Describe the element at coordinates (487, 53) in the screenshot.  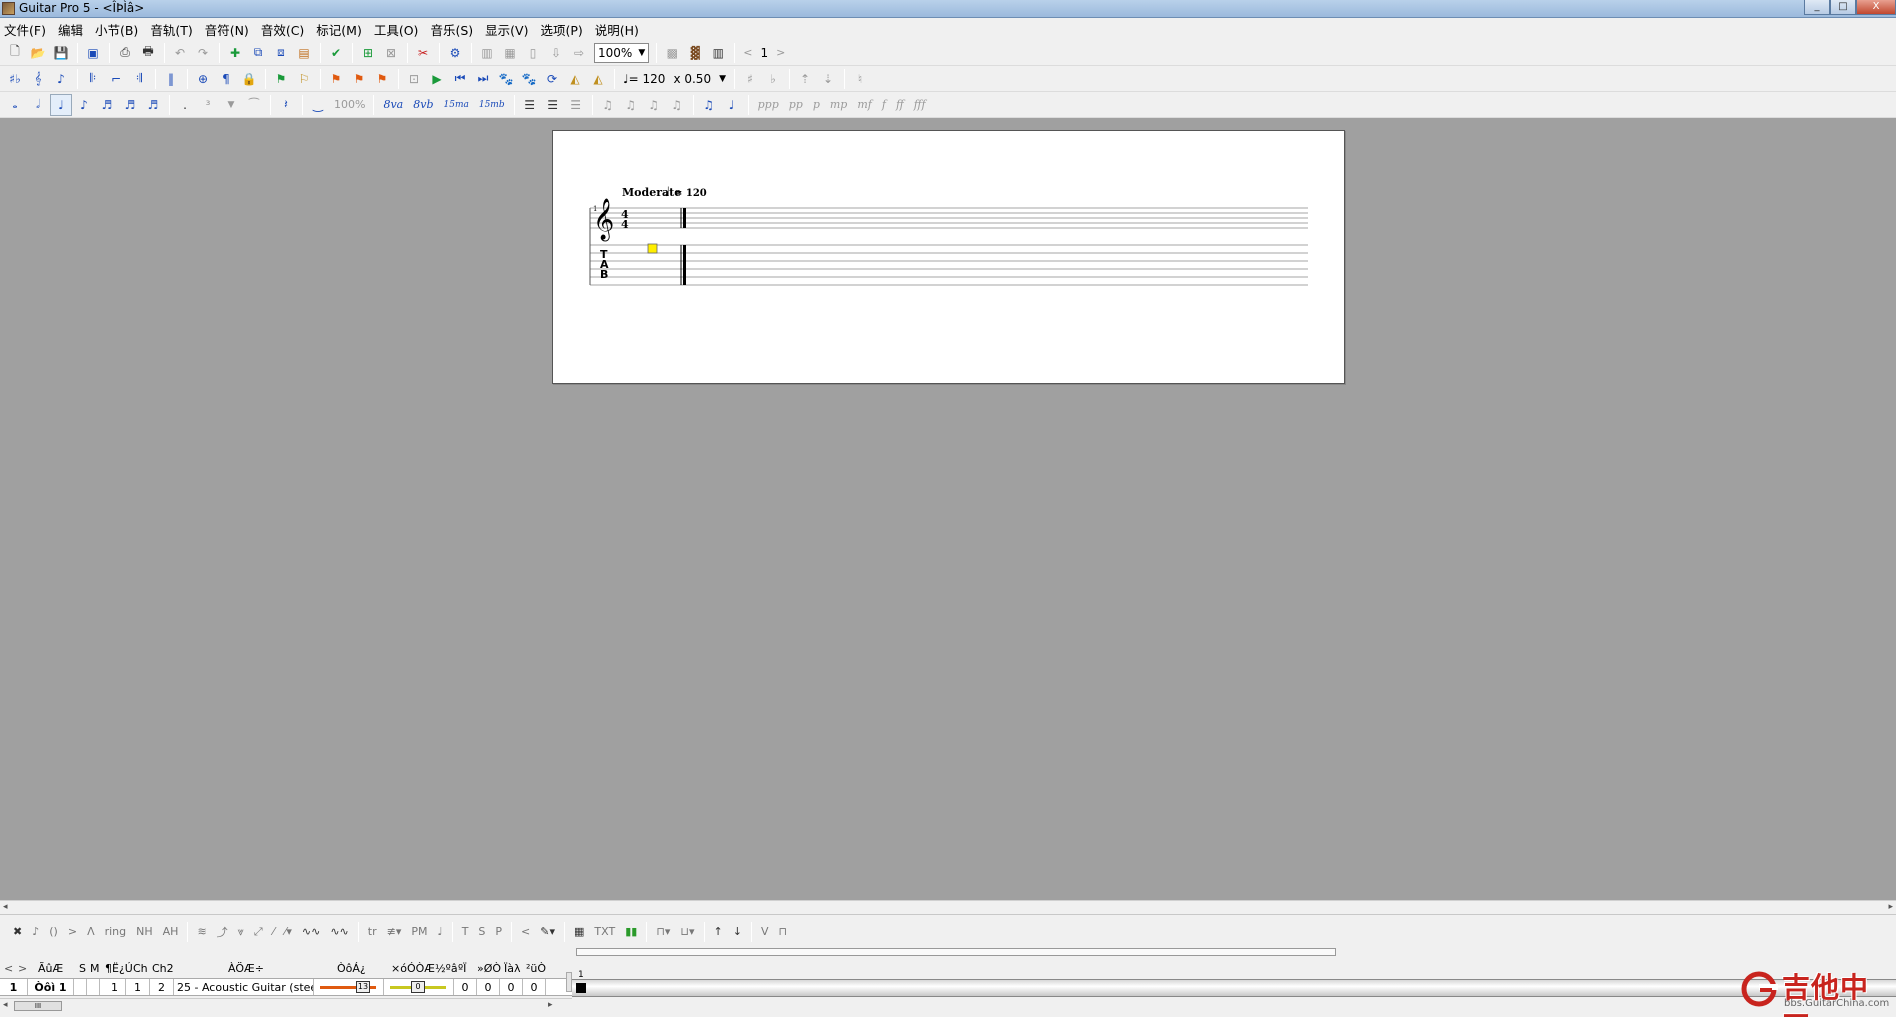
I see `page-layout-icon: ▥` at that location.